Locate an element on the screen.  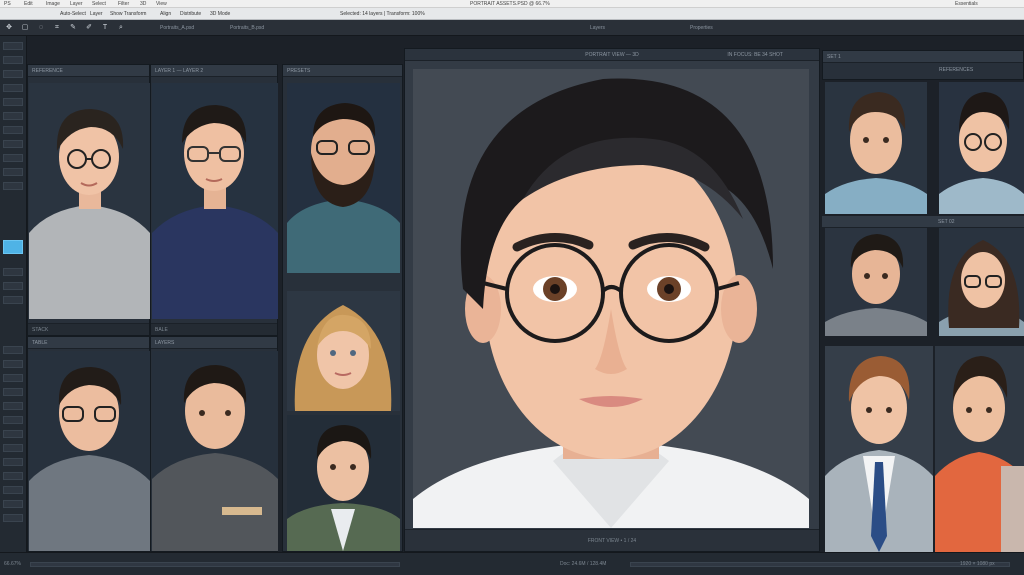
panel-header: PRESETS is located at coordinates (342, 71).